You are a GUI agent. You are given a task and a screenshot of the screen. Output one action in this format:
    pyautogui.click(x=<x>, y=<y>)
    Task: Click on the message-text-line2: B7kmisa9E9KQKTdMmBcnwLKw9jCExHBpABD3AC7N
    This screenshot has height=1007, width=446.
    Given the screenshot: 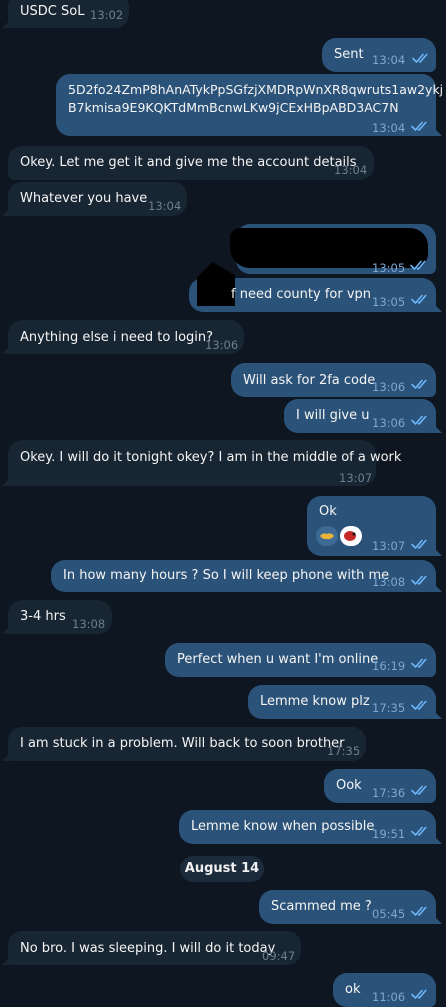 What is the action you would take?
    pyautogui.click(x=233, y=107)
    